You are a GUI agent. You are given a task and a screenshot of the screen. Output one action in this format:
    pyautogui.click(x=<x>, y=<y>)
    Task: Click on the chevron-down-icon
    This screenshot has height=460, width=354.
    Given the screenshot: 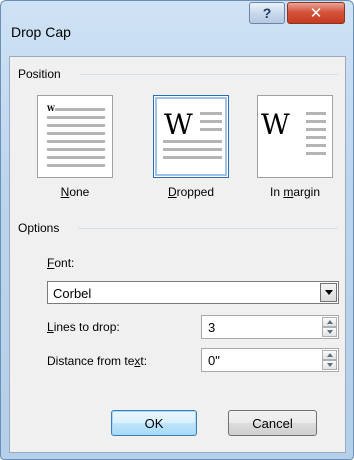 What is the action you would take?
    pyautogui.click(x=328, y=292)
    